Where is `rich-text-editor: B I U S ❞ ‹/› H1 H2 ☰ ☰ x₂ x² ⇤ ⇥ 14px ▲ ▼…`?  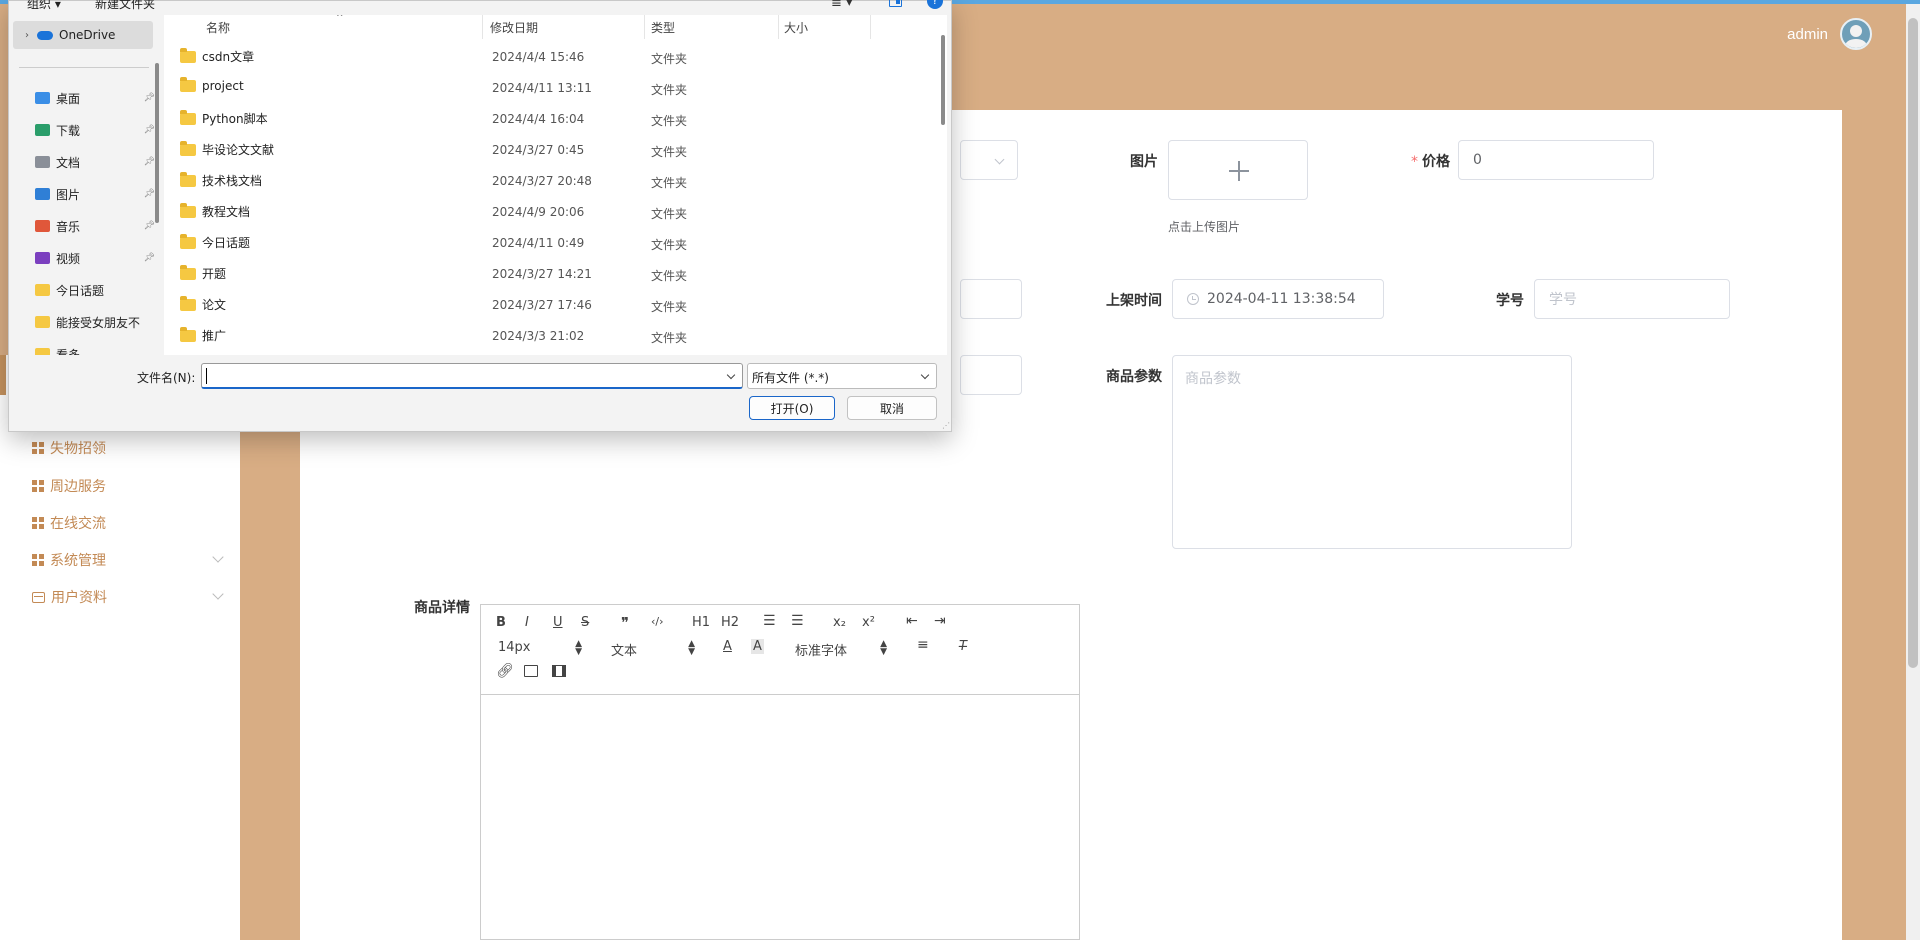
rich-text-editor: B I U S ❞ ‹/› H1 H2 ☰ ☰ x₂ x² ⇤ ⇥ 14px ▲ ▼… is located at coordinates (780, 772).